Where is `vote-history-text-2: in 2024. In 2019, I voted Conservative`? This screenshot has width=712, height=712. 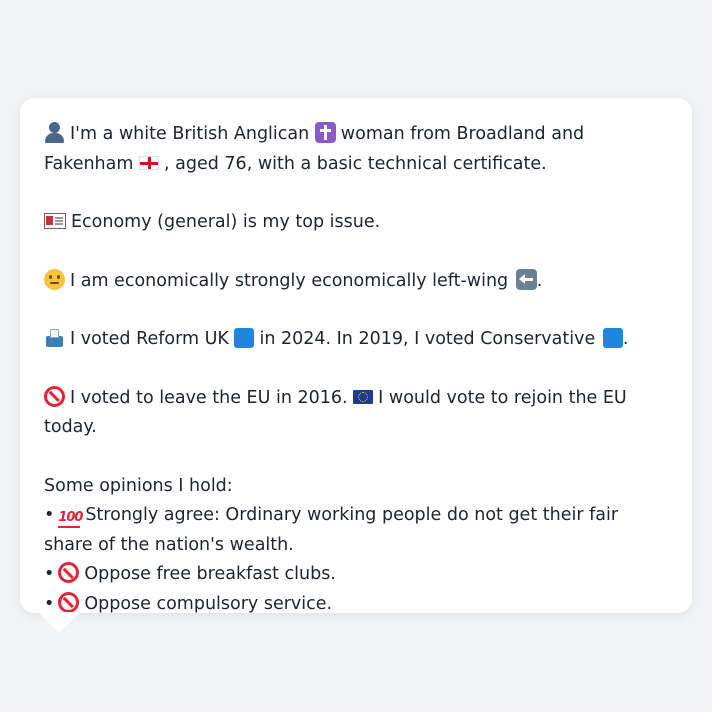 vote-history-text-2: in 2024. In 2019, I voted Conservative is located at coordinates (427, 339).